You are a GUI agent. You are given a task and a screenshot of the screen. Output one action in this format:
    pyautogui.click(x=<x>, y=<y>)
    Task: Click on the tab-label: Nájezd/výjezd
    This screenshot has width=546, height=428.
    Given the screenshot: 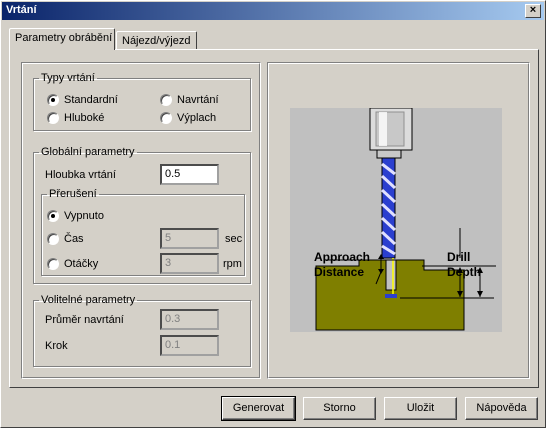 What is the action you would take?
    pyautogui.click(x=156, y=41)
    